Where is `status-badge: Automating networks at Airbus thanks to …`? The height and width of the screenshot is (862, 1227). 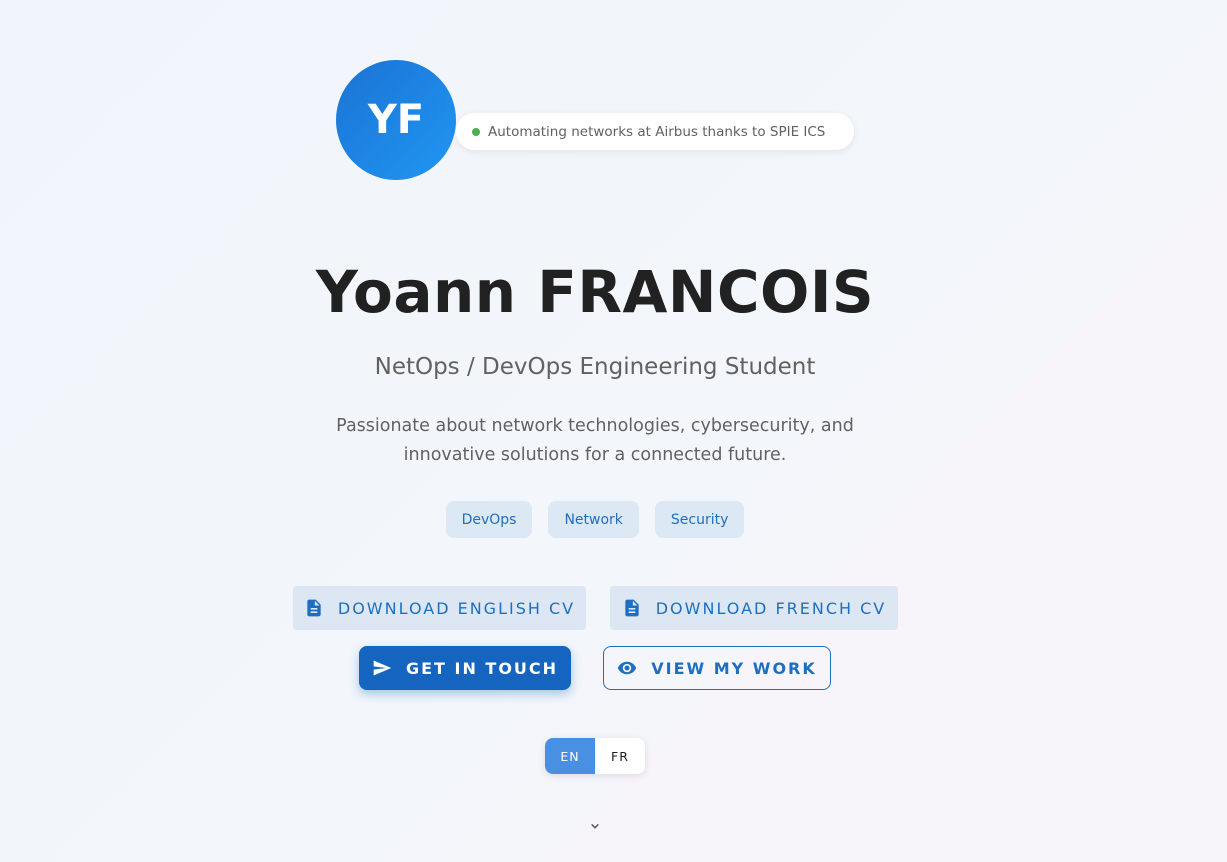
status-badge: Automating networks at Airbus thanks to … is located at coordinates (655, 131).